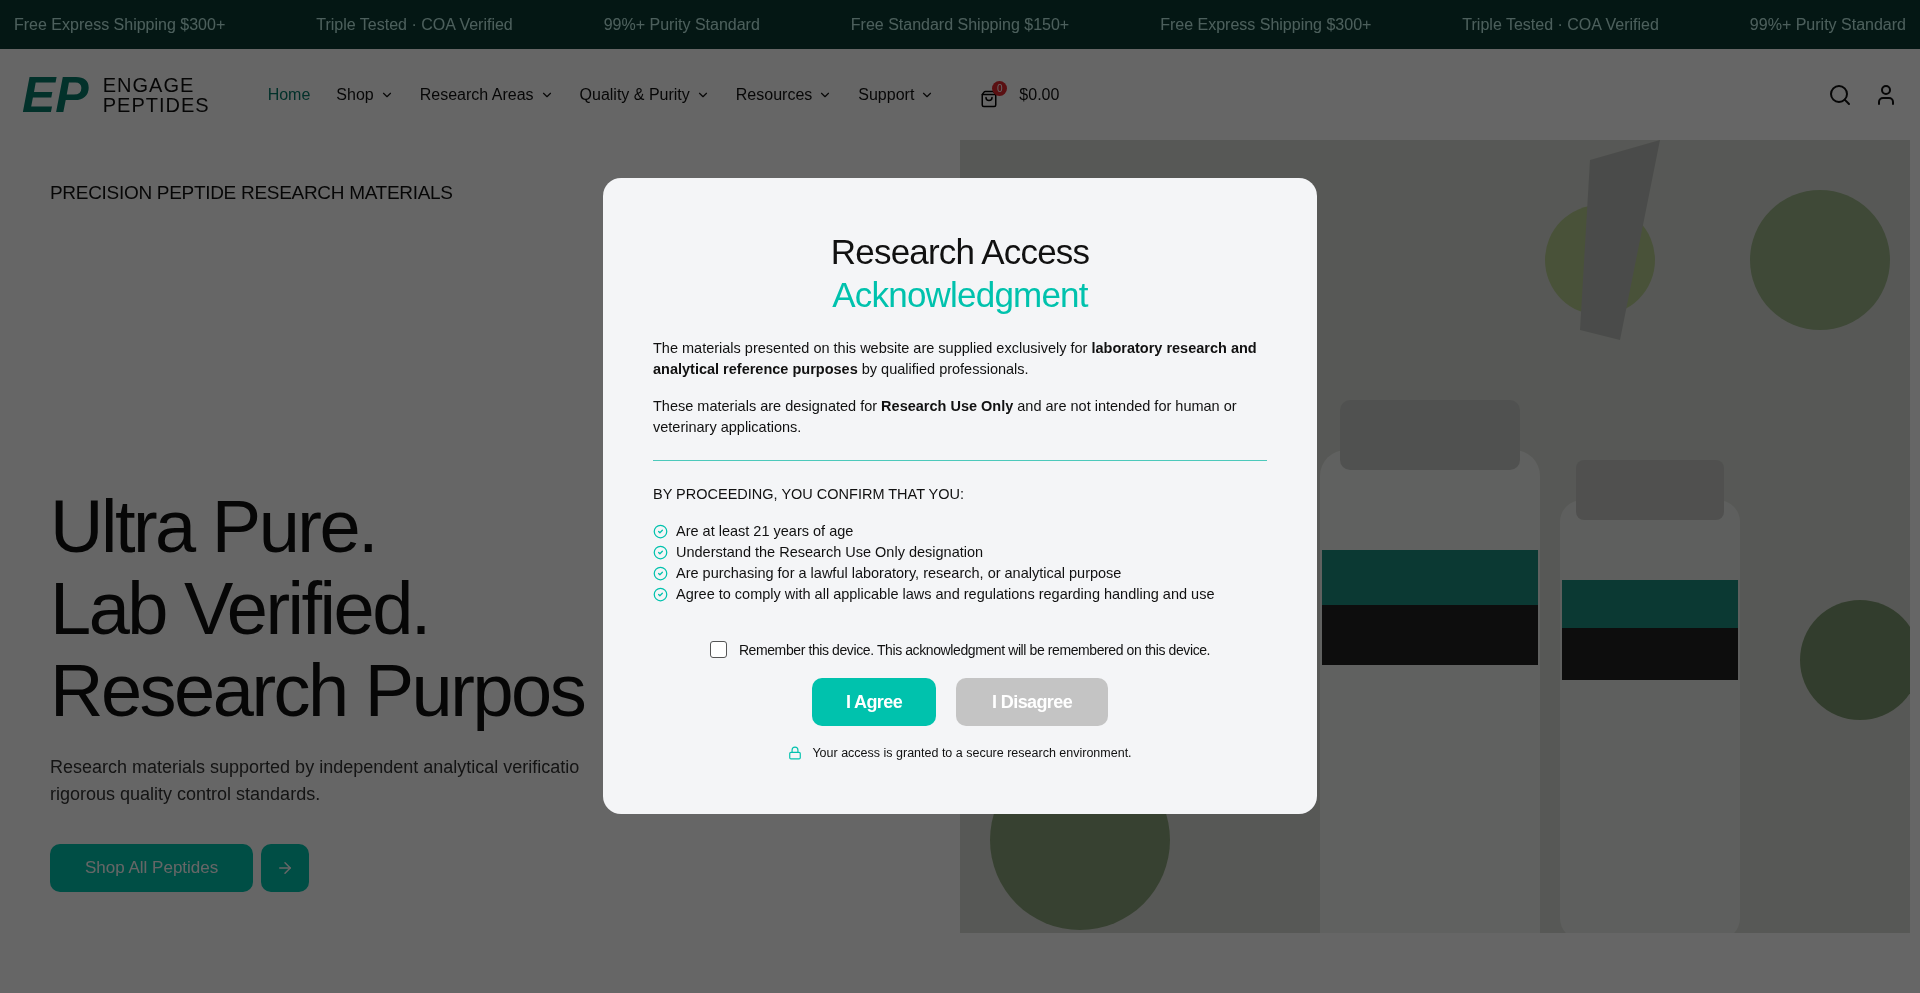 The height and width of the screenshot is (993, 1920). What do you see at coordinates (974, 649) in the screenshot?
I see `remember-label: Remember this device. This acknowledgment will be remembered on this device.` at bounding box center [974, 649].